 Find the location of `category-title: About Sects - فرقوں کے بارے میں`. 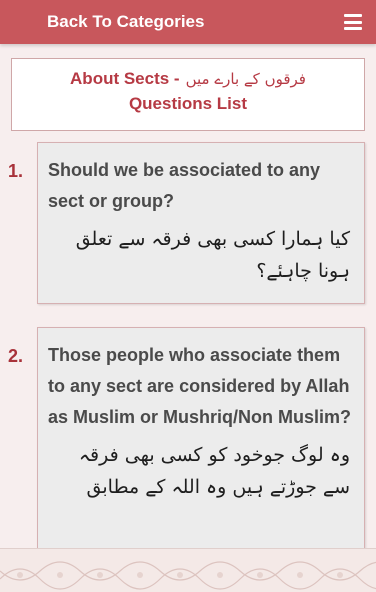

category-title: About Sects - فرقوں کے بارے میں is located at coordinates (188, 79).